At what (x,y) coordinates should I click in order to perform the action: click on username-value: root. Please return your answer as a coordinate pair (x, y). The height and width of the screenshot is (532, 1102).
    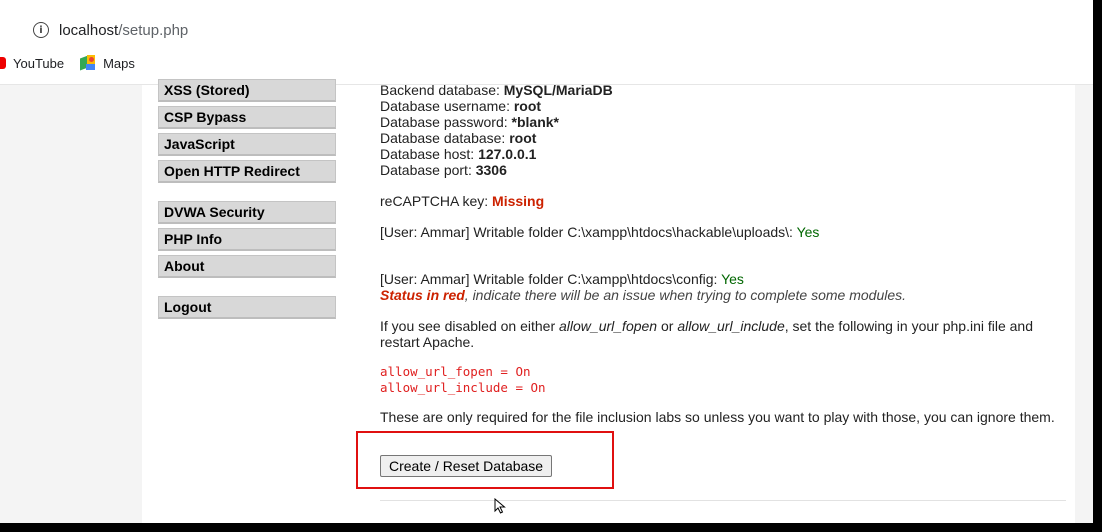
    Looking at the image, I should click on (527, 106).